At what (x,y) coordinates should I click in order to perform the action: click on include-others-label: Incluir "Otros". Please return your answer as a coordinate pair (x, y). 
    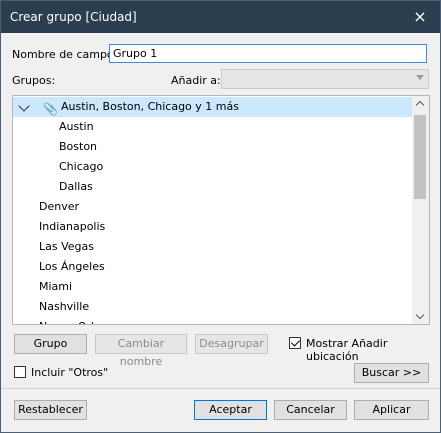
    Looking at the image, I should click on (70, 372).